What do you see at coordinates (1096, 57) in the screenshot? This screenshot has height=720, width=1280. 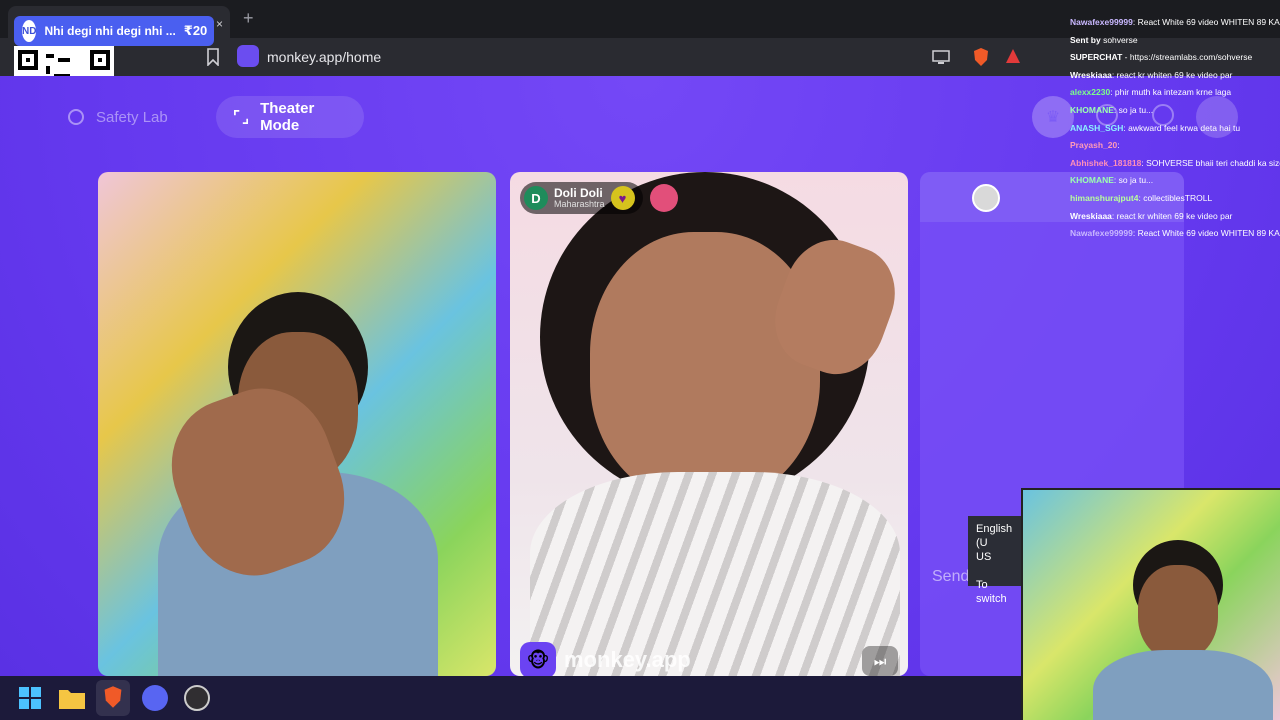 I see `chat-username: SUPERCHAT` at bounding box center [1096, 57].